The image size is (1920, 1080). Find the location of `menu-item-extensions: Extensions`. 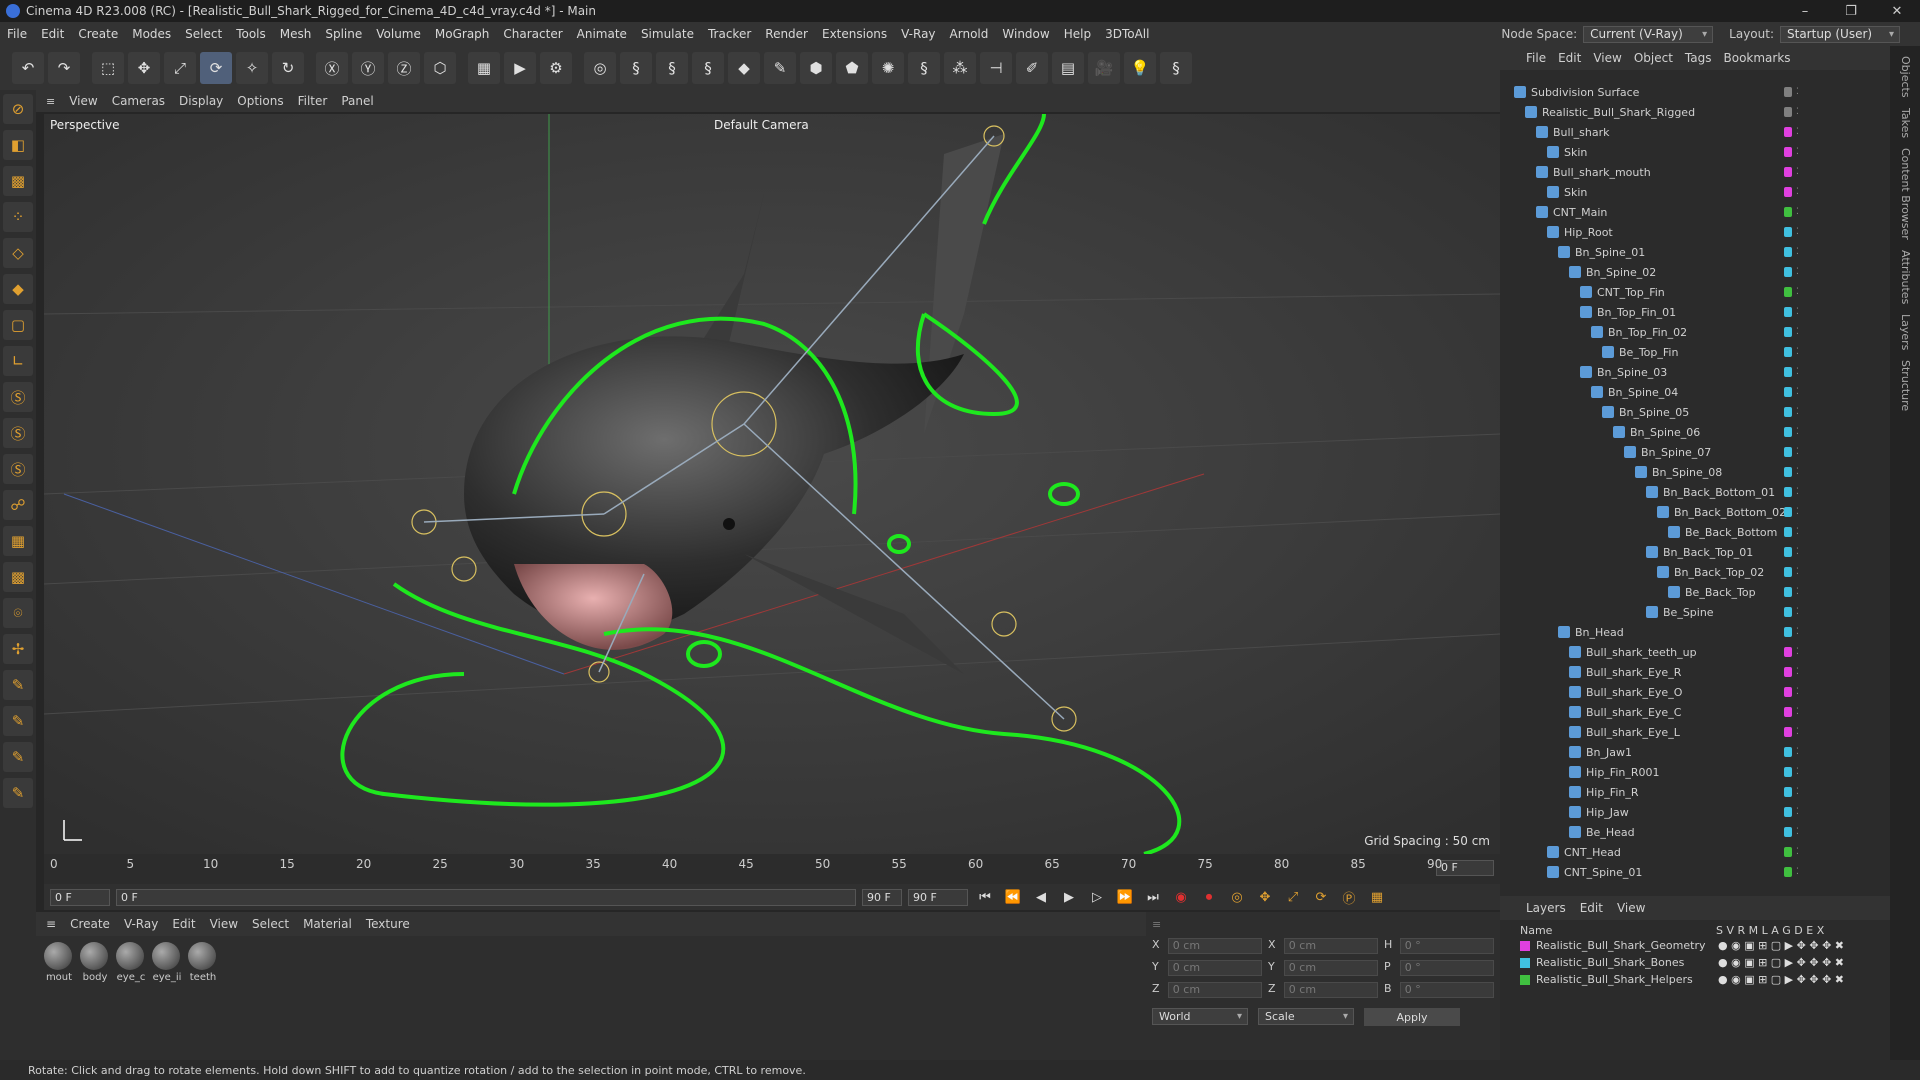

menu-item-extensions: Extensions is located at coordinates (854, 34).